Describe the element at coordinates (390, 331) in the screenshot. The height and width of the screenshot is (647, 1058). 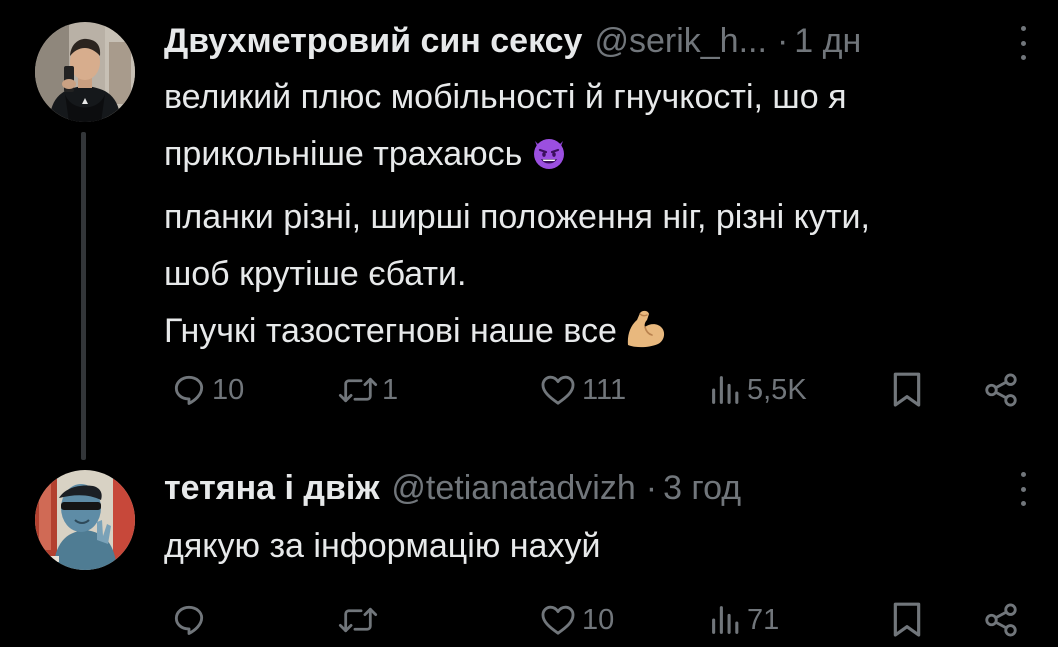
I see `text-line-content: Гнучкі тазостегнові наше все` at that location.